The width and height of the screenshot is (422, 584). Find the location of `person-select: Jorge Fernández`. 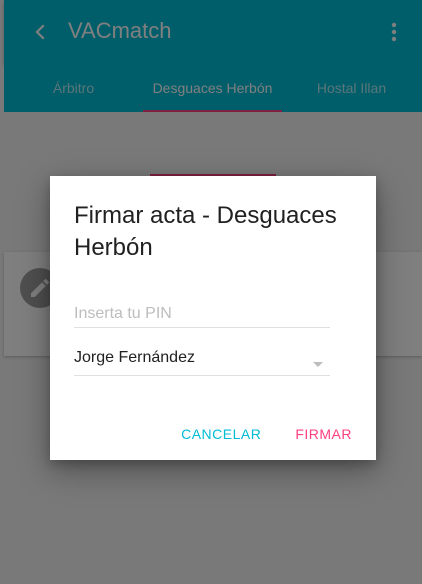

person-select: Jorge Fernández is located at coordinates (202, 361).